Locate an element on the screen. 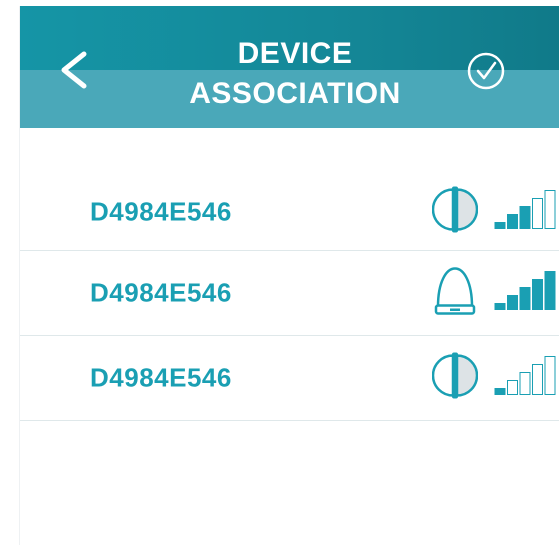 This screenshot has height=545, width=559. dome-device-icon is located at coordinates (455, 293).